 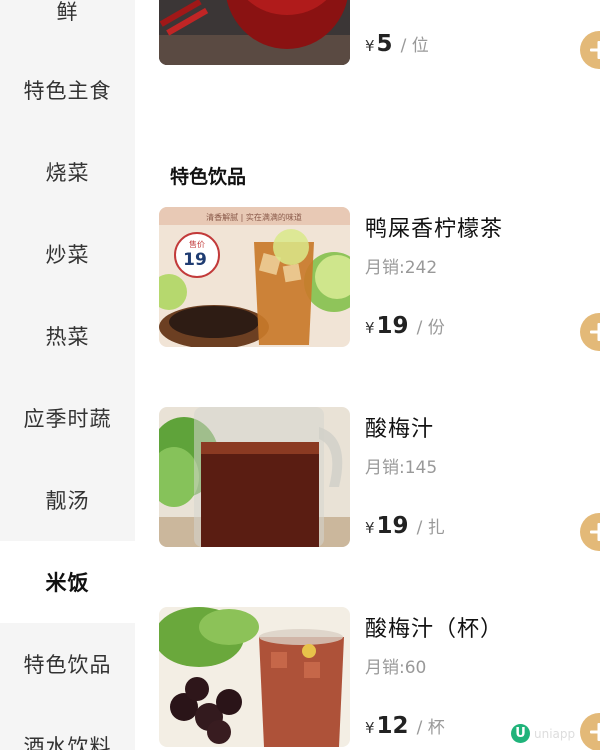 I want to click on category-item: 酒水饮料, so click(x=67, y=727).